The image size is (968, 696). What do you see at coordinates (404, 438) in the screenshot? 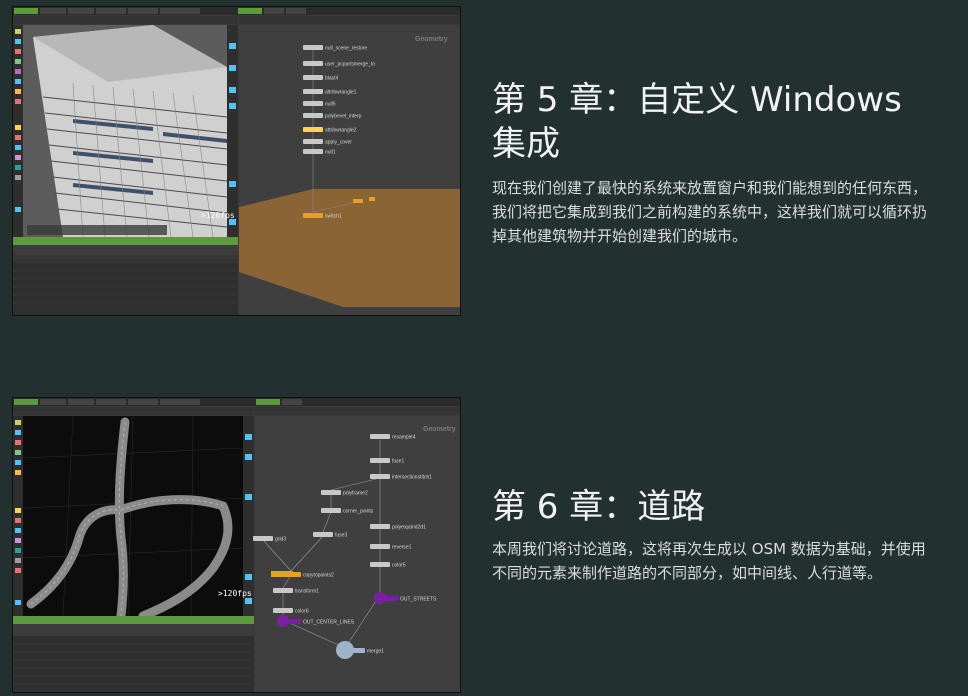
I see `network-node-label: resample4` at bounding box center [404, 438].